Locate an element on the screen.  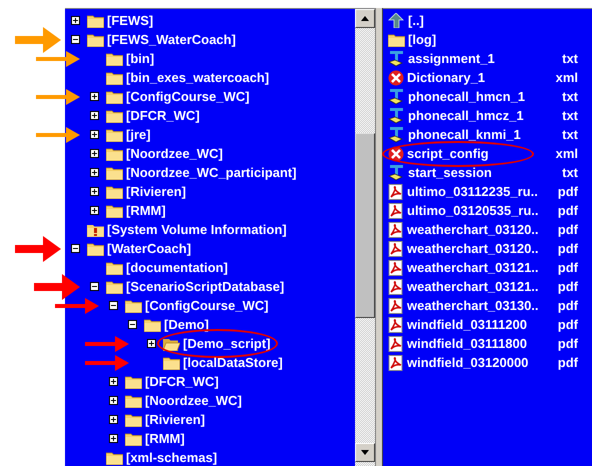
file-name: ultimo_03112235_ru.. is located at coordinates (472, 191).